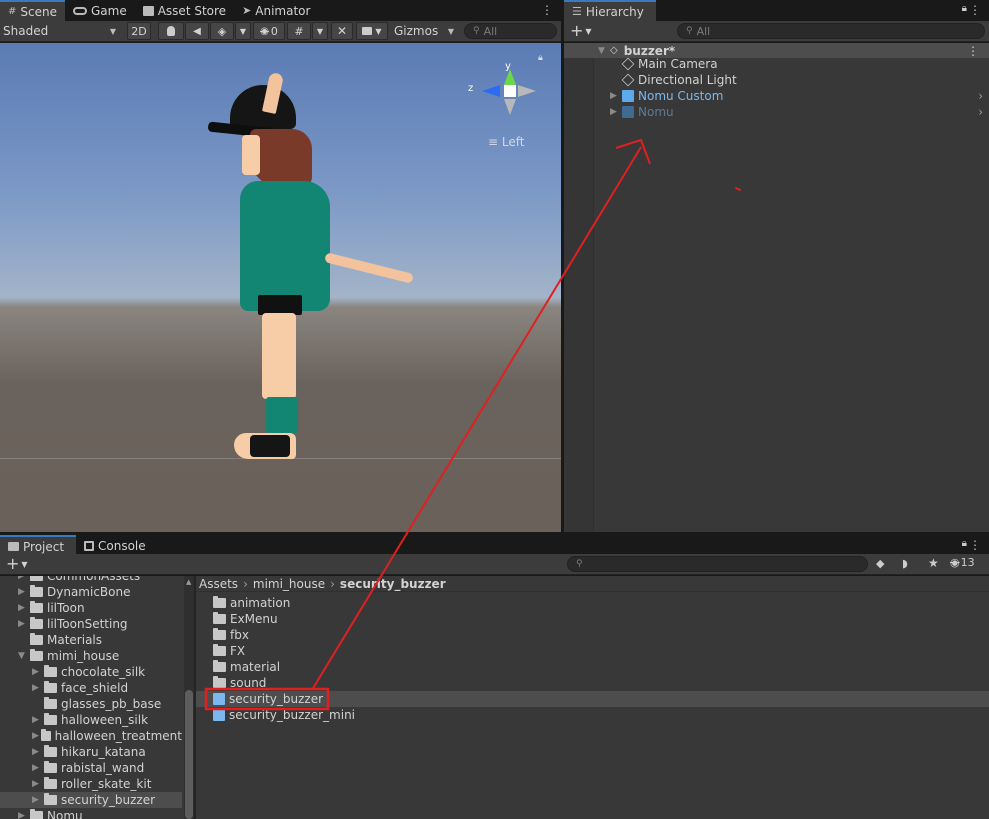  I want to click on tree-item: ▶ DynamicBone, so click(91, 592).